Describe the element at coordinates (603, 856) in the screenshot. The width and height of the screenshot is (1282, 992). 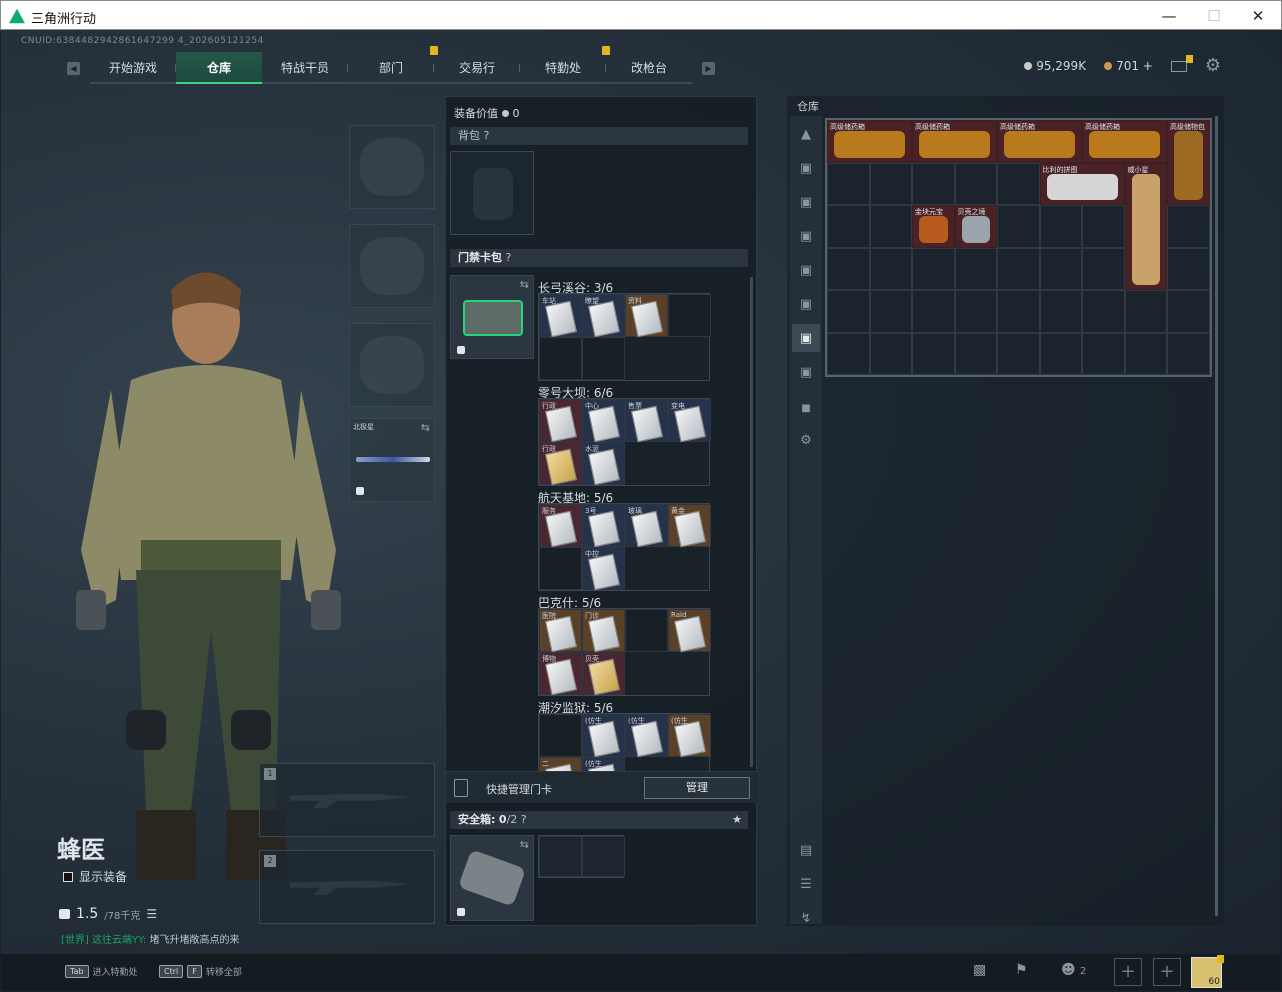
I see `safe-box-cell` at that location.